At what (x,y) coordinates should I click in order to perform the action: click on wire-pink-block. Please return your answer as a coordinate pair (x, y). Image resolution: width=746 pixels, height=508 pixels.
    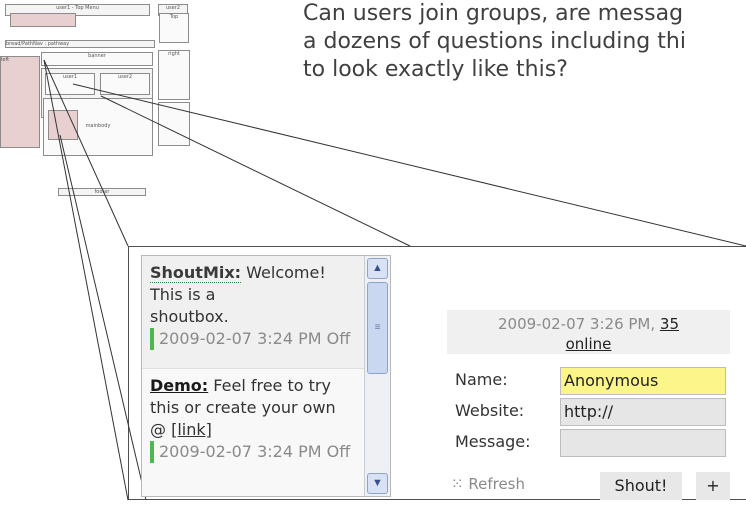
    Looking at the image, I should click on (63, 125).